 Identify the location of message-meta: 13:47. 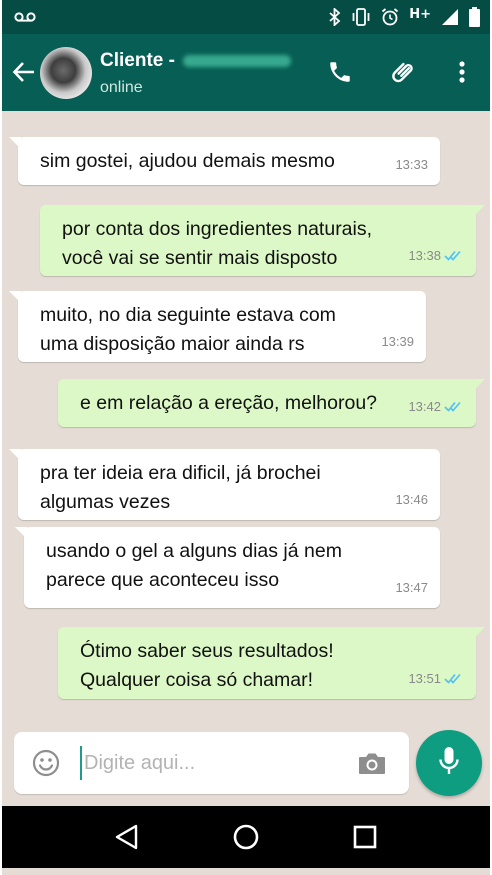
(411, 587).